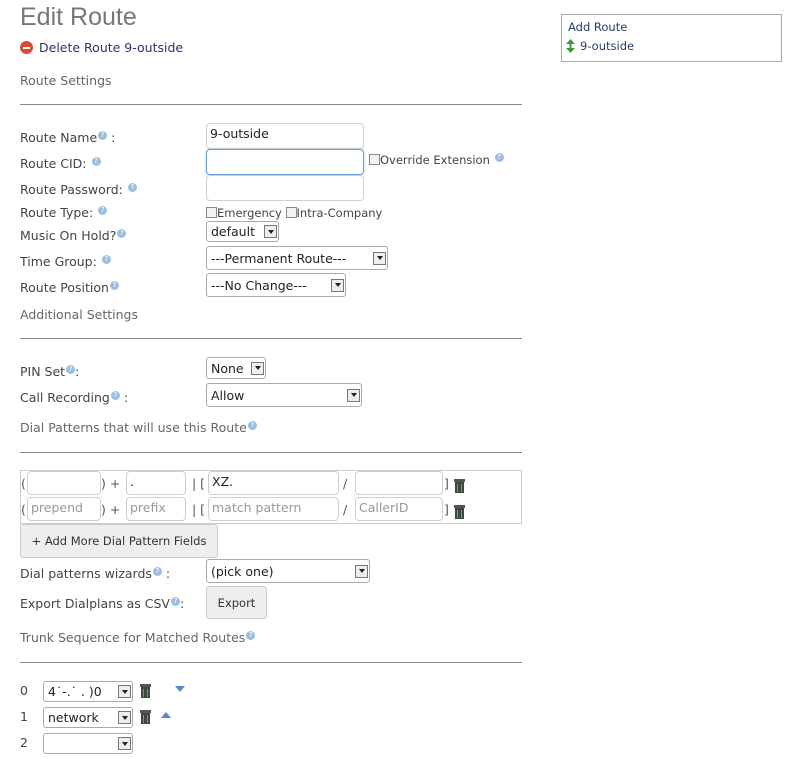  I want to click on prefix-input: prefix, so click(156, 509).